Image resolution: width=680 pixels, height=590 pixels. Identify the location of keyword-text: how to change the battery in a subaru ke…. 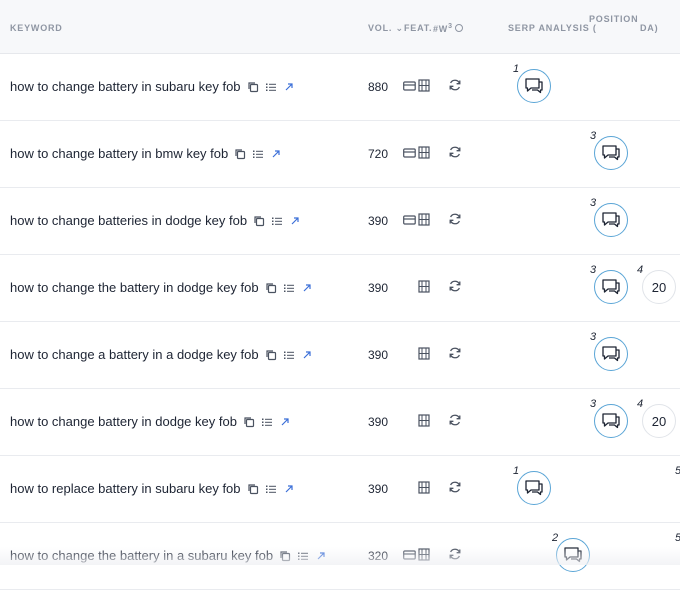
(141, 555).